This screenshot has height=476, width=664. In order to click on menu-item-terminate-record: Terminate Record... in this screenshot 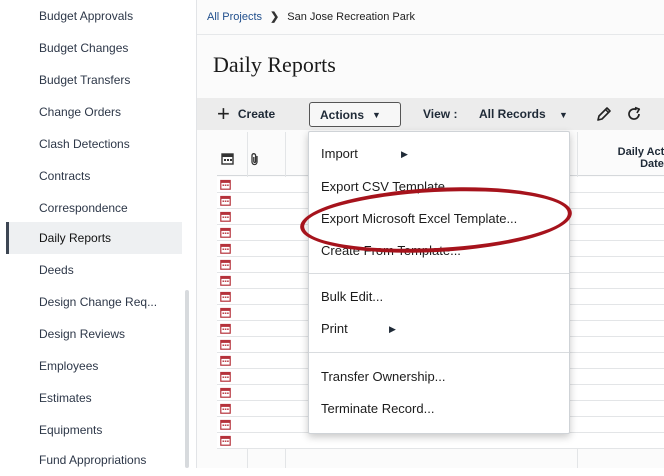, I will do `click(377, 409)`.